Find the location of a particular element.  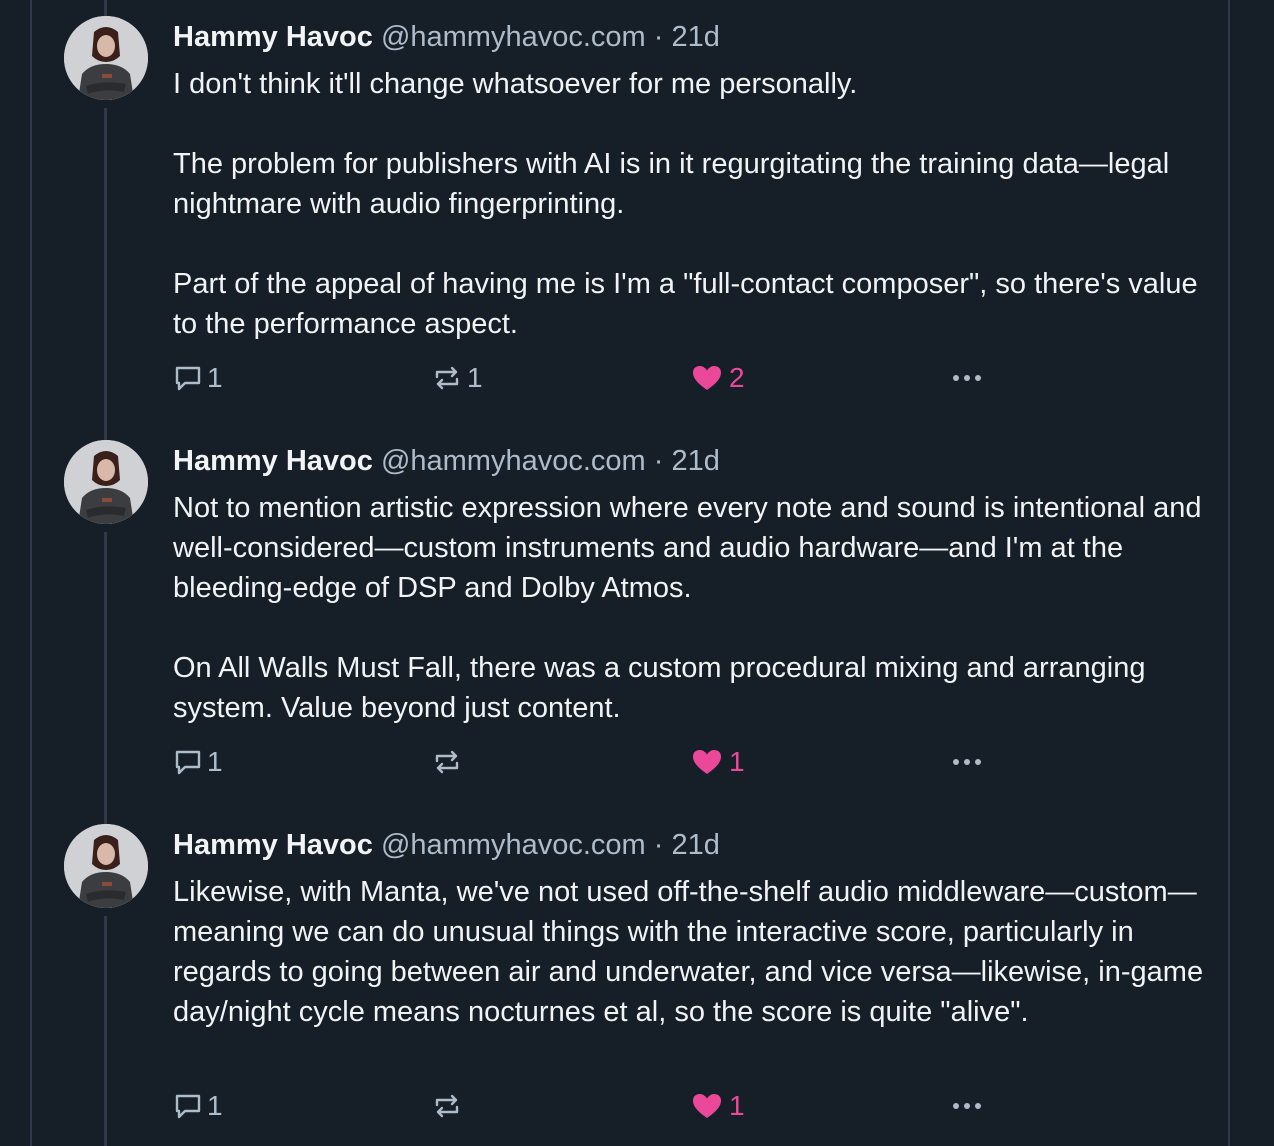

like-button: 2 is located at coordinates (718, 378).